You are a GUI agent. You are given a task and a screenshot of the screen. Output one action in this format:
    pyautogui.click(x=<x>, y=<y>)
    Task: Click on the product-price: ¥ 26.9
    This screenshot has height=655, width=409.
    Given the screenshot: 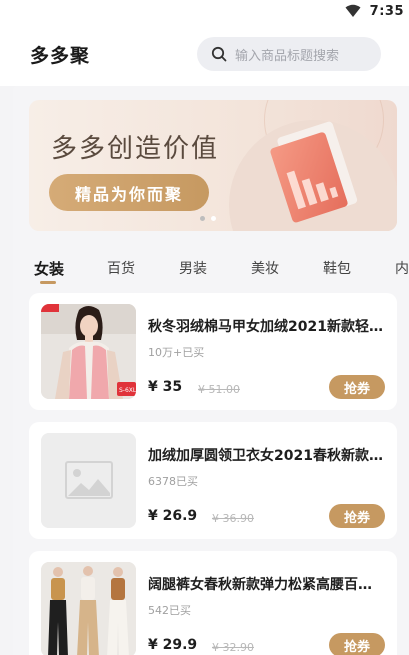 What is the action you would take?
    pyautogui.click(x=173, y=516)
    